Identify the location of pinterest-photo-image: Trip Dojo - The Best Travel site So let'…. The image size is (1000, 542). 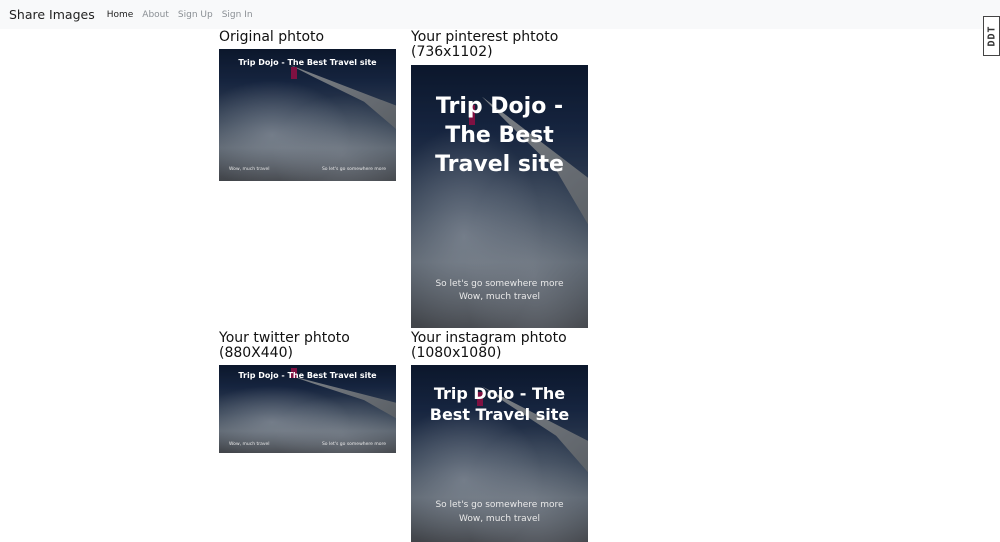
(499, 196).